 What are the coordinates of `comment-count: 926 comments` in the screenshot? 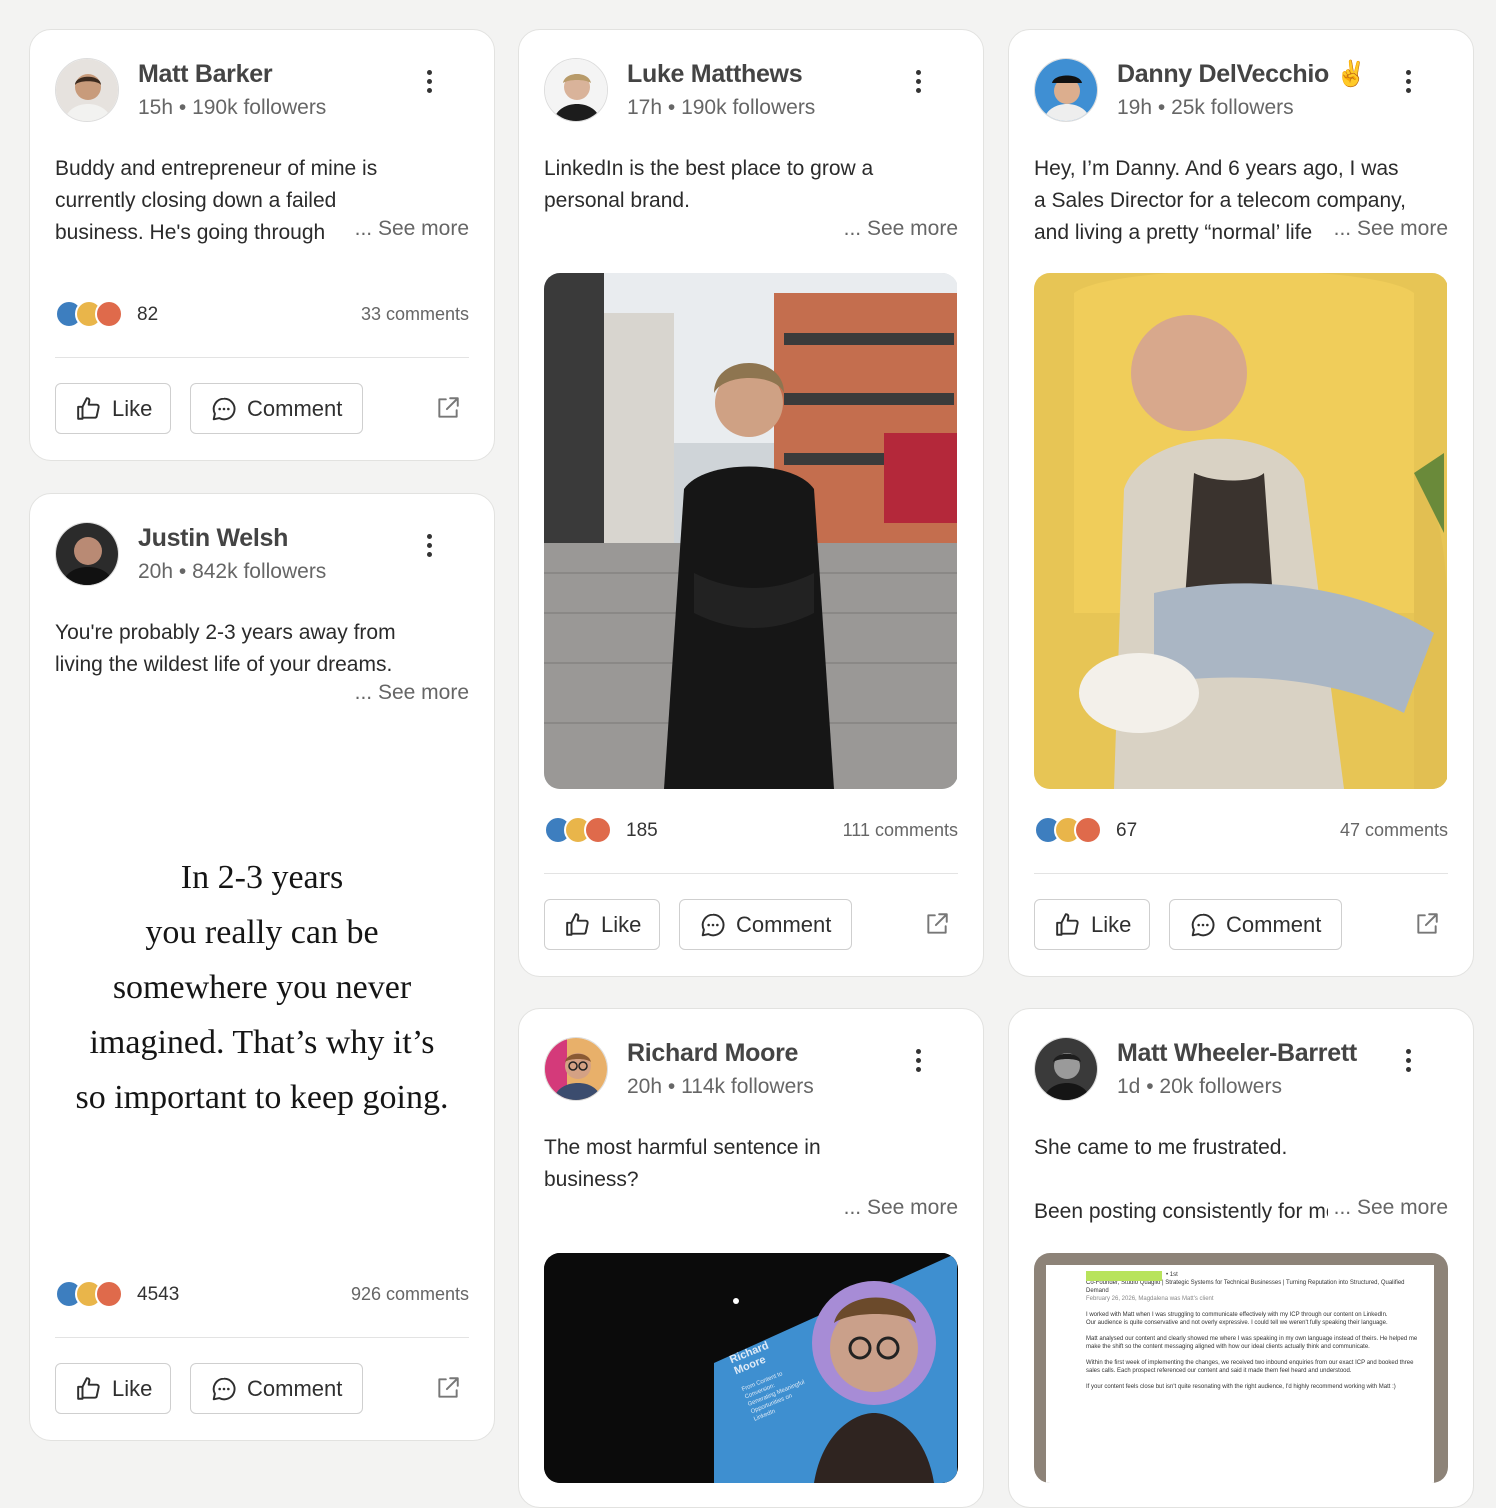 It's located at (410, 1294).